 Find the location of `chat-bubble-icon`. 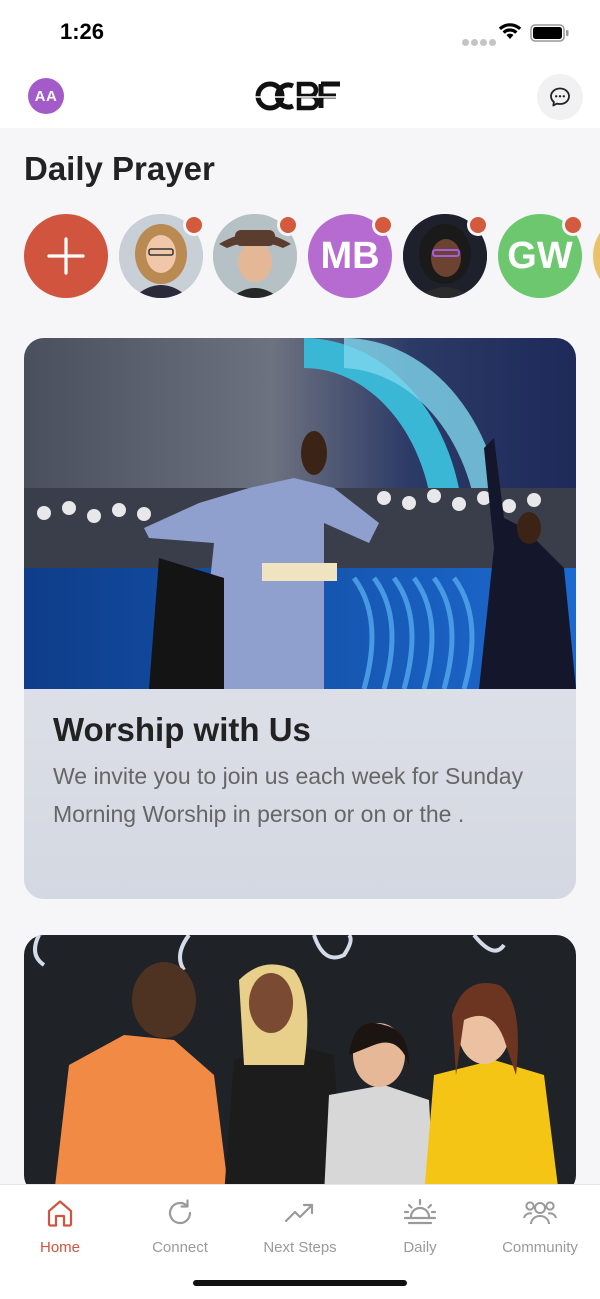

chat-bubble-icon is located at coordinates (560, 97).